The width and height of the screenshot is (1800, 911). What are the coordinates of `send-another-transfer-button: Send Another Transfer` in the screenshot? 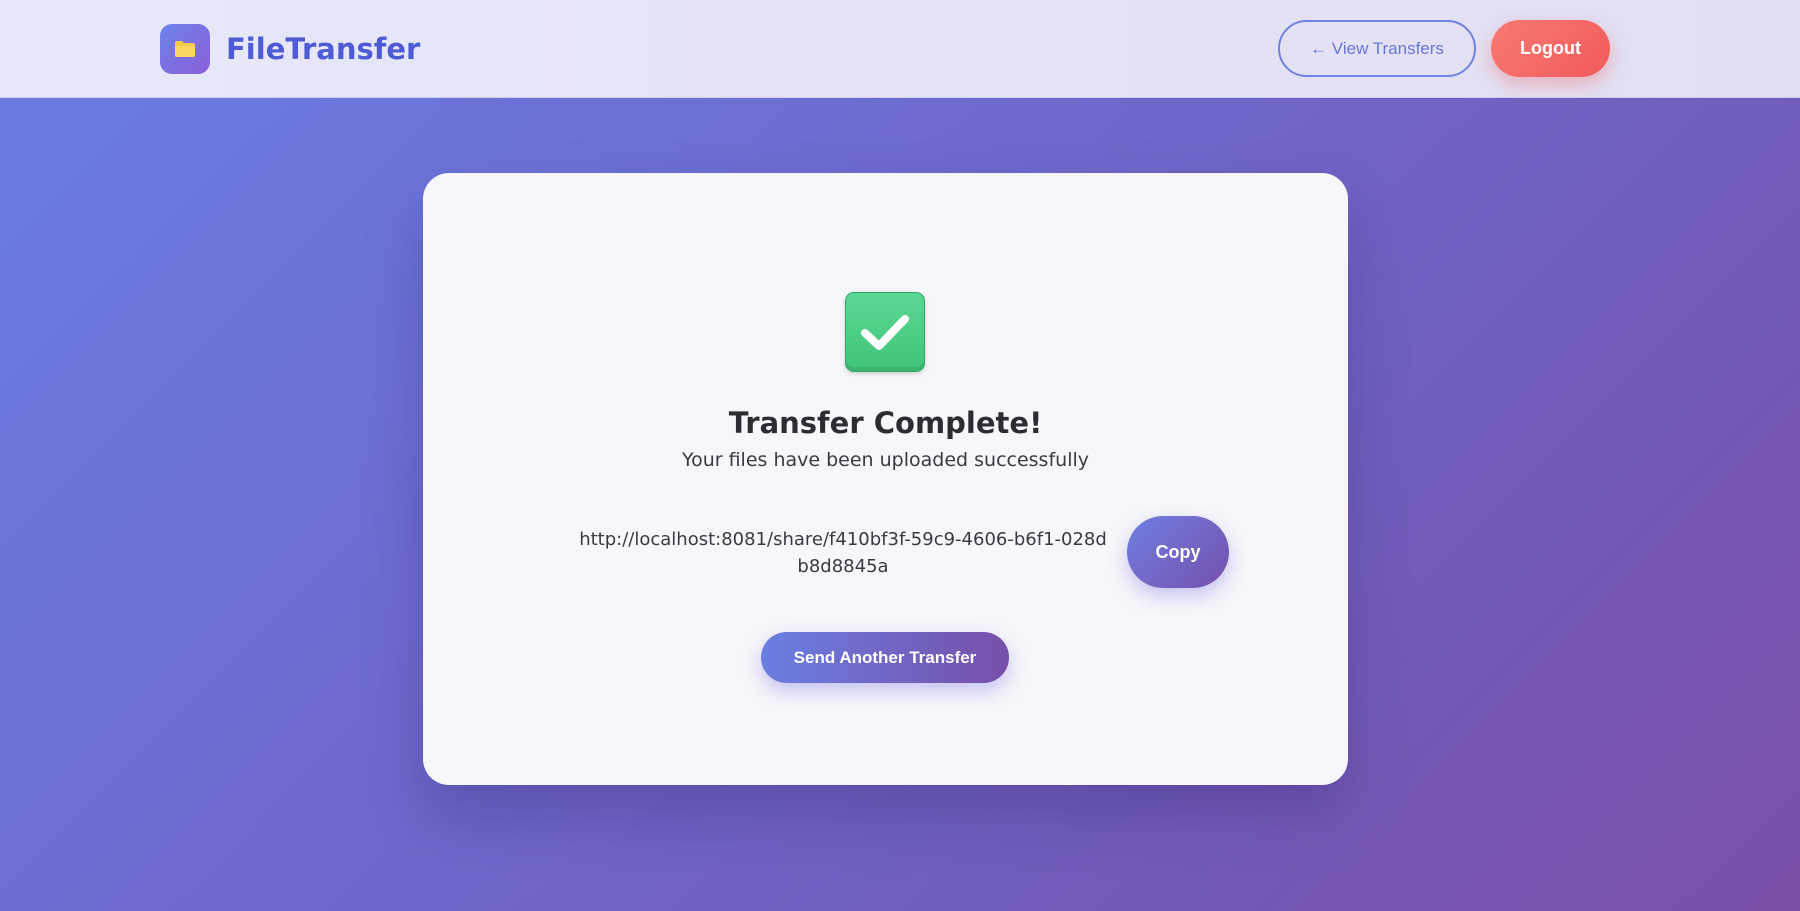 It's located at (885, 657).